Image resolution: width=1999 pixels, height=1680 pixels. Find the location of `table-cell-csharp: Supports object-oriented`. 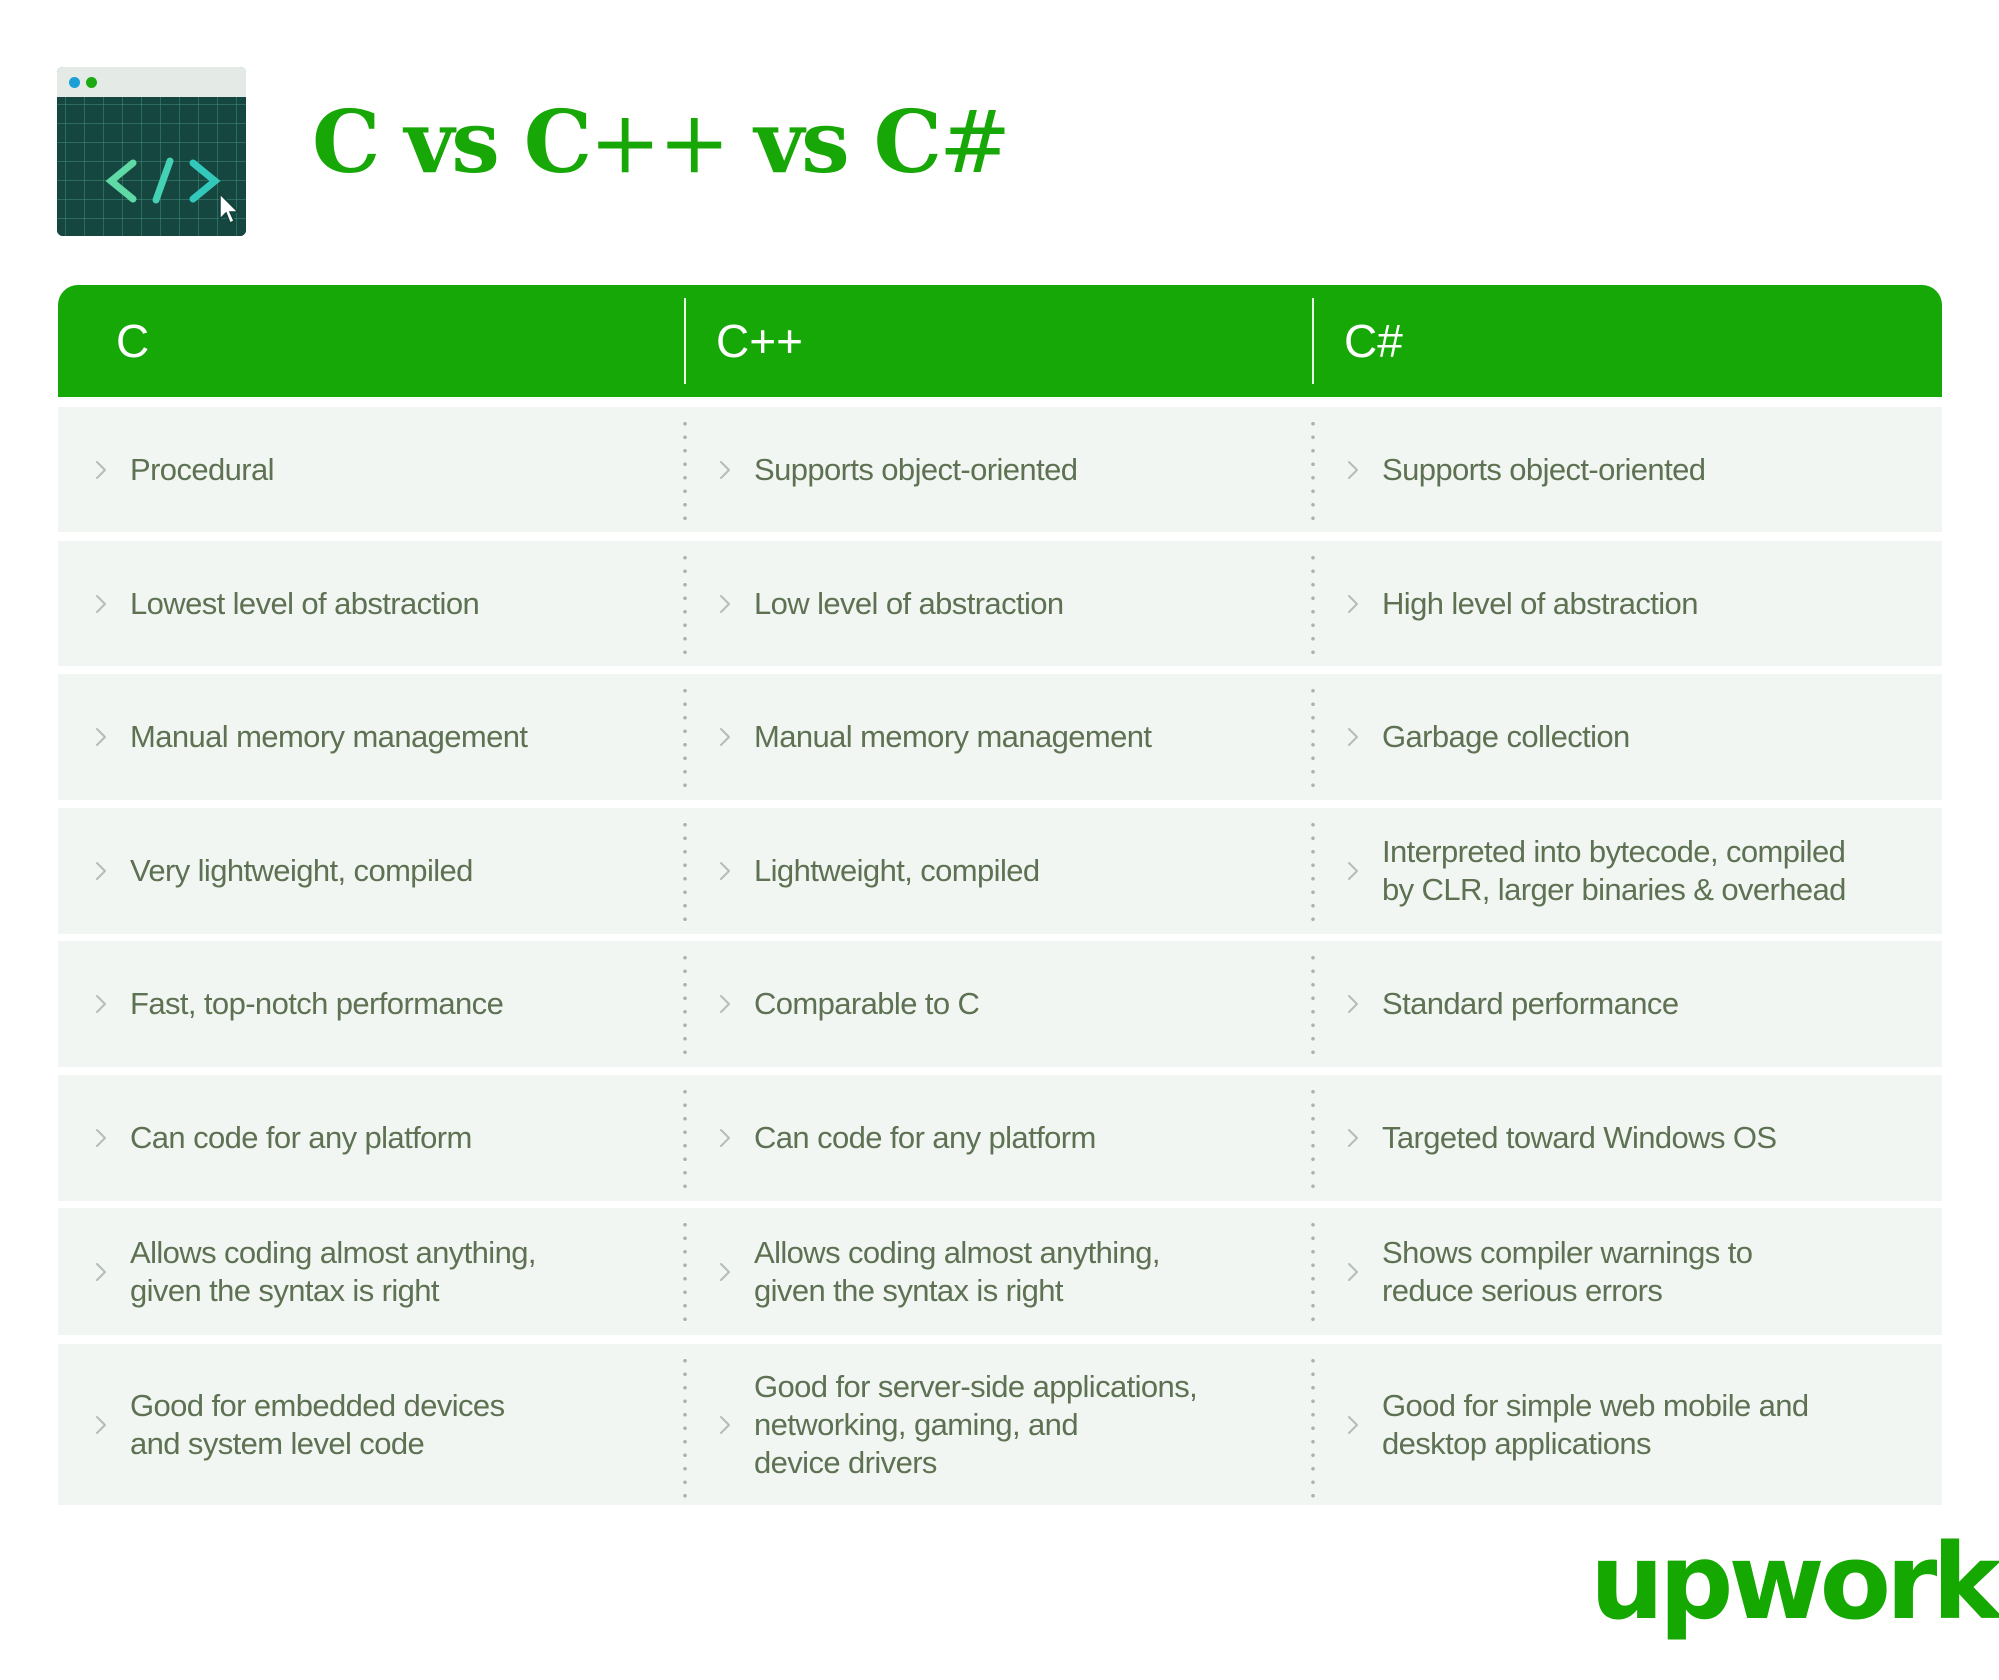

table-cell-csharp: Supports object-oriented is located at coordinates (1526, 469).